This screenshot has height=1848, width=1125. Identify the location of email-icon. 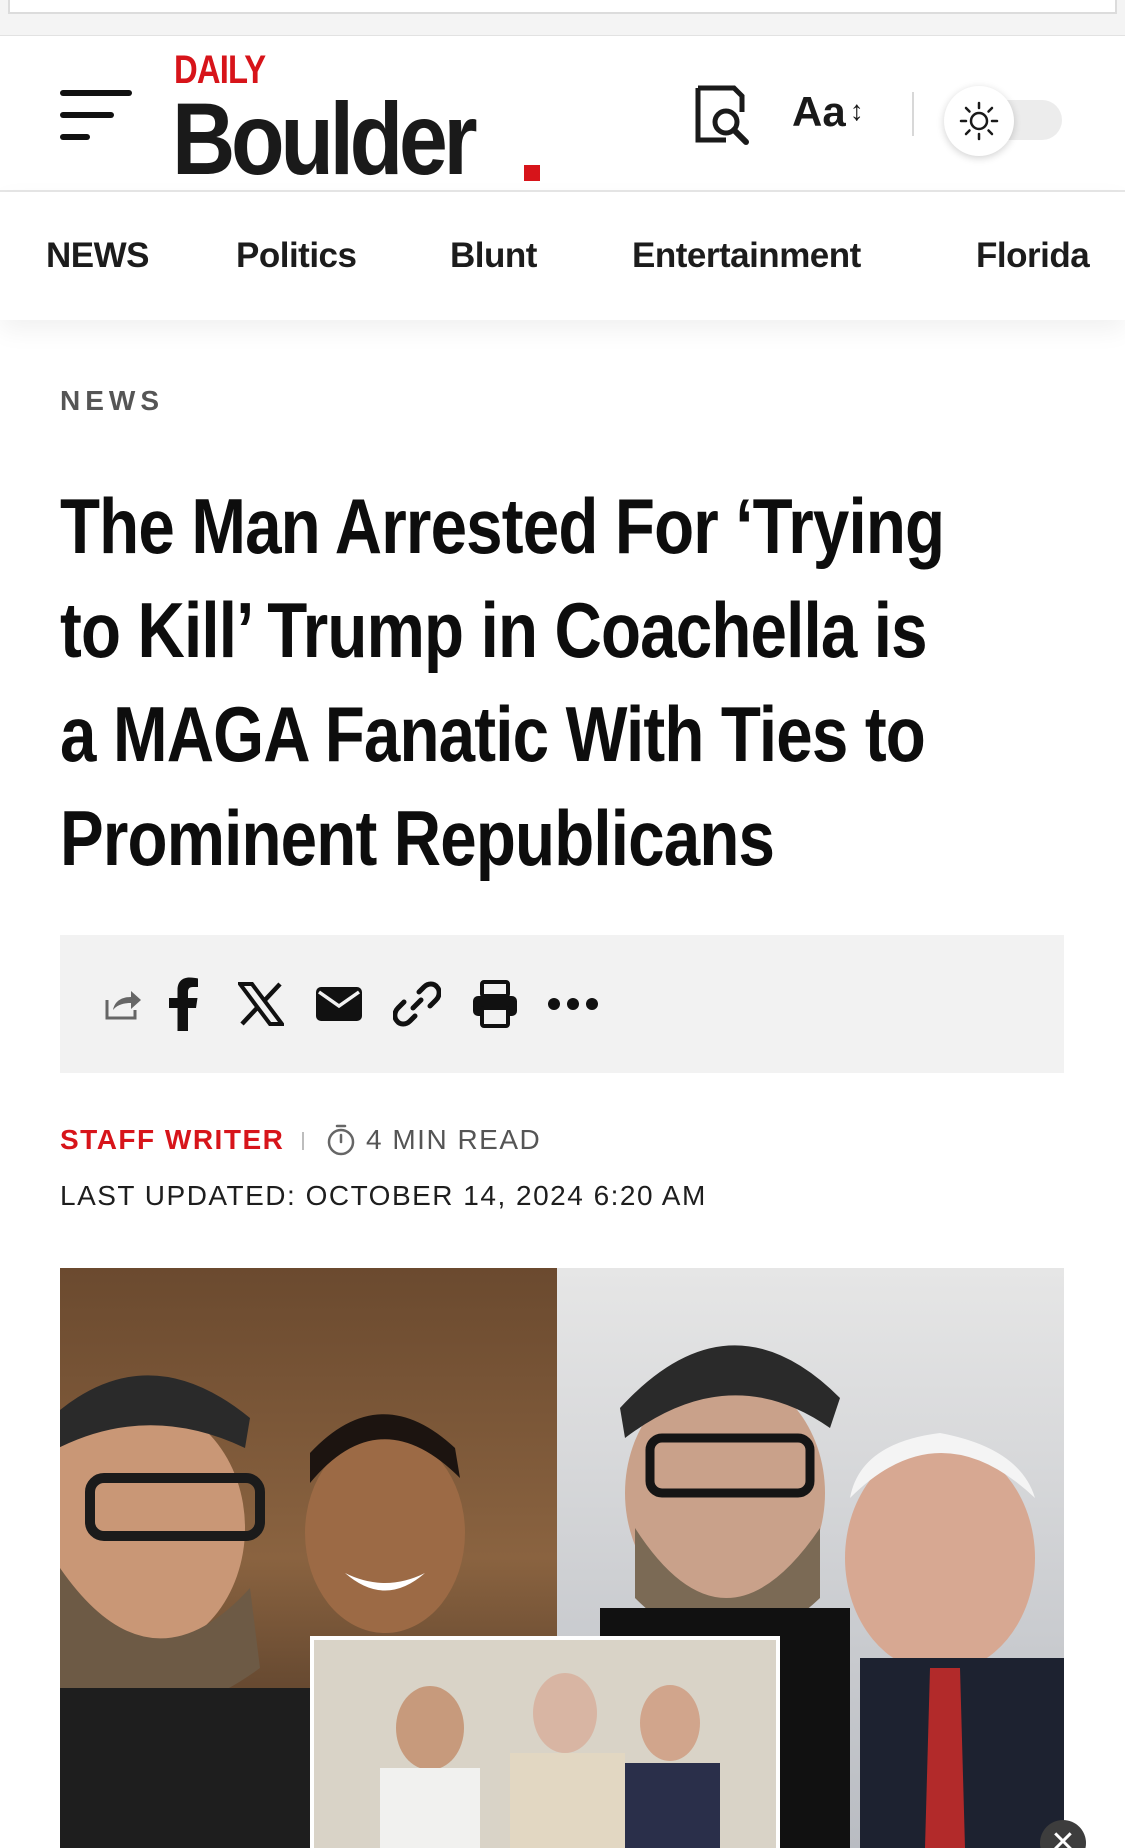
(339, 1004).